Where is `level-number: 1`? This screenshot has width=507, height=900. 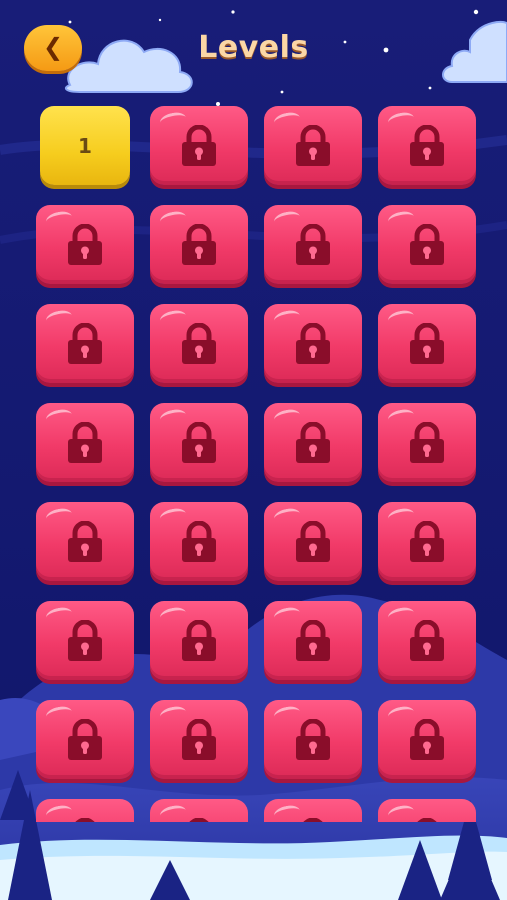
level-number: 1 is located at coordinates (85, 145).